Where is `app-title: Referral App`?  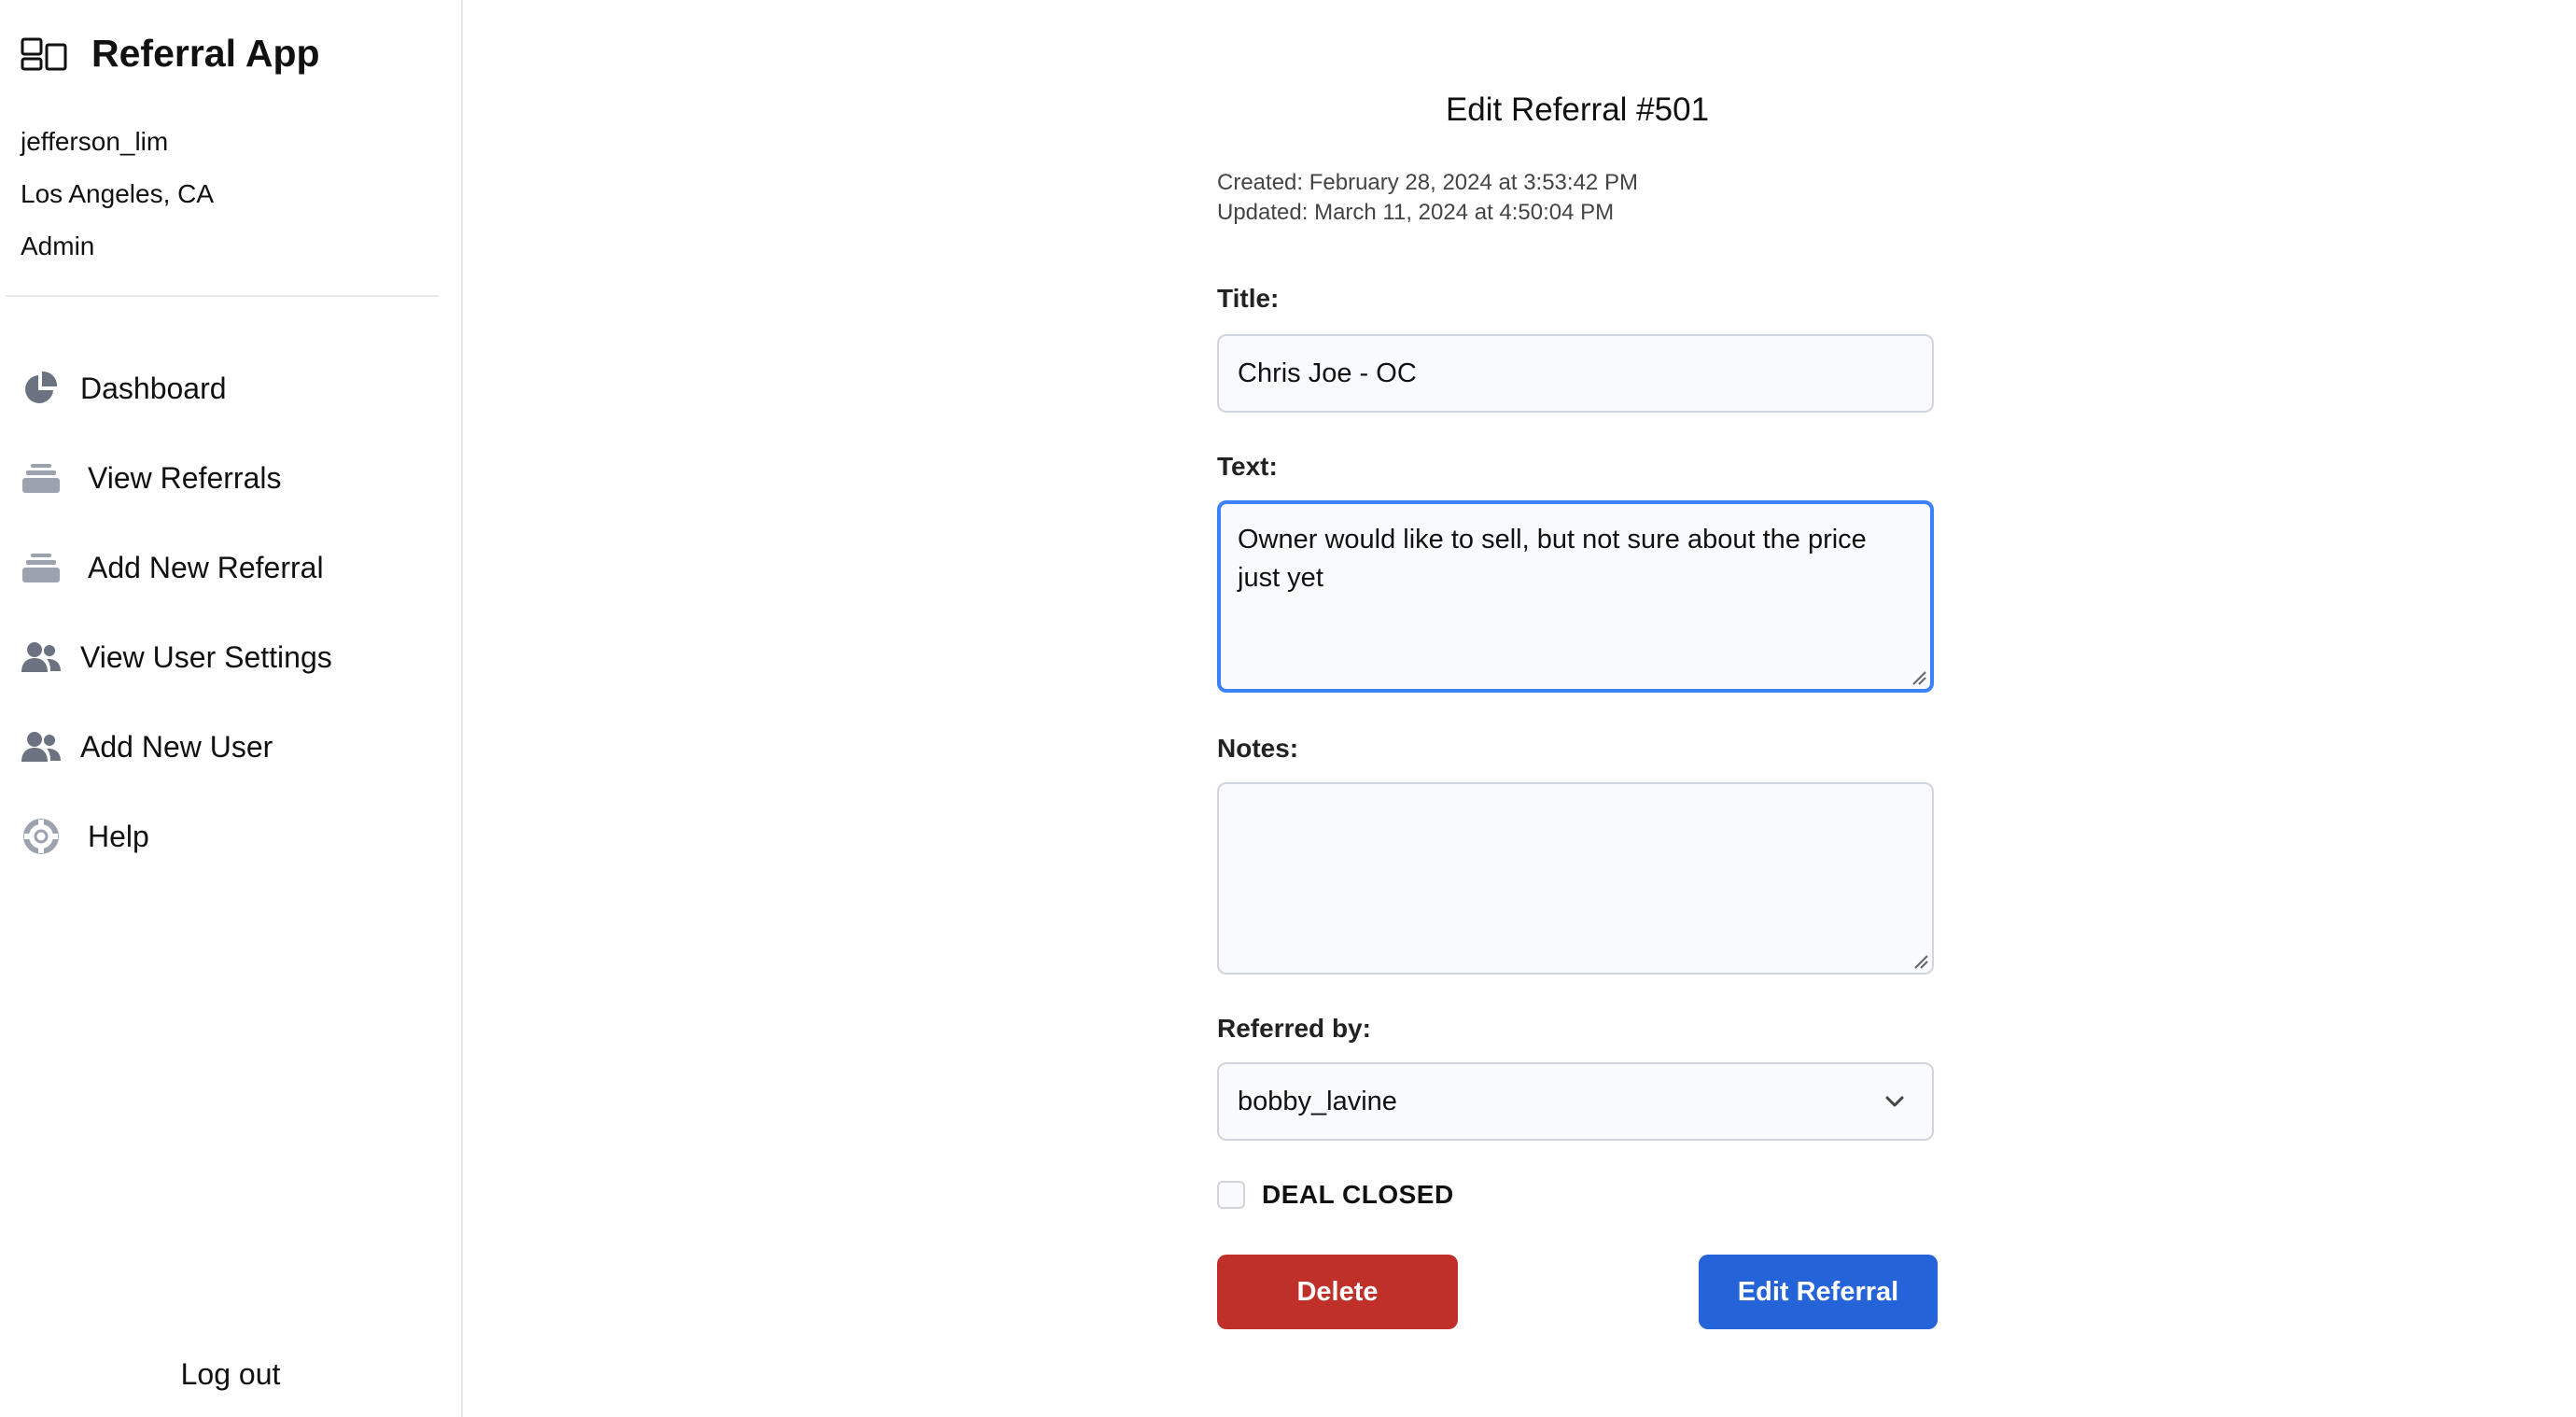 app-title: Referral App is located at coordinates (205, 53).